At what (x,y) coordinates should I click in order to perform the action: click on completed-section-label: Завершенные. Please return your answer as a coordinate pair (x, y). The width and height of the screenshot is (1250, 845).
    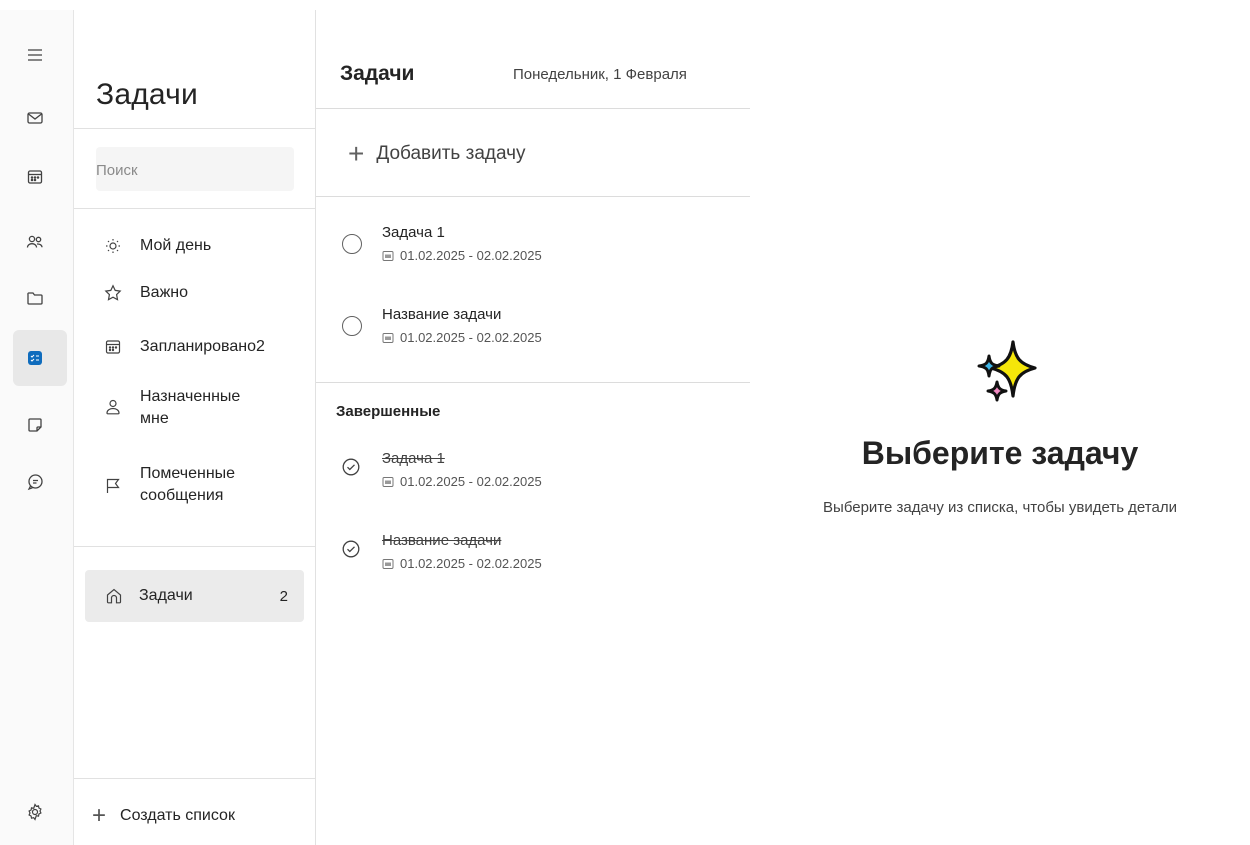
    Looking at the image, I should click on (388, 411).